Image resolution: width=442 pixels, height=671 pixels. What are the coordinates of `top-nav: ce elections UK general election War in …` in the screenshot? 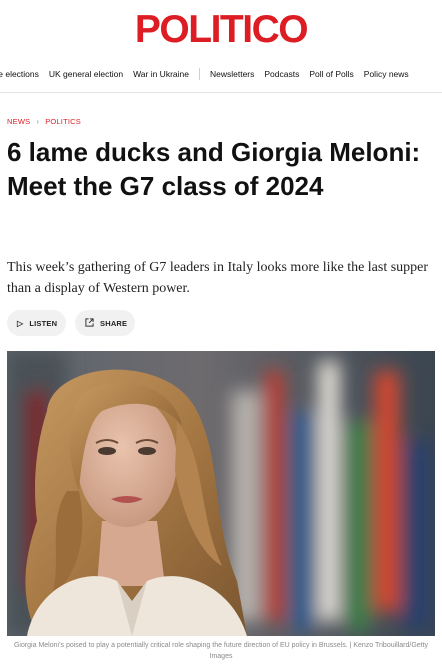 It's located at (209, 74).